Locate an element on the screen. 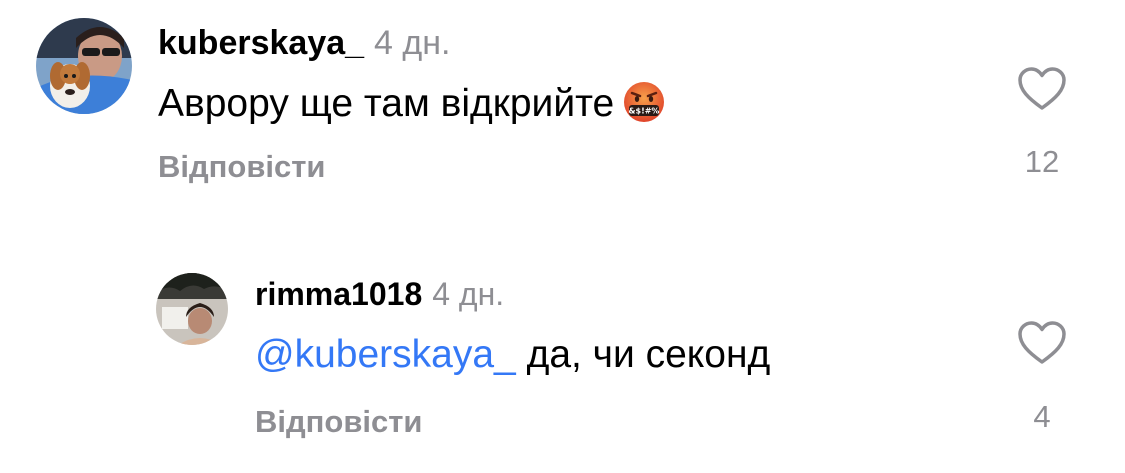  comment-text: Аврору ще там відкрийте &$!#% is located at coordinates (412, 105).